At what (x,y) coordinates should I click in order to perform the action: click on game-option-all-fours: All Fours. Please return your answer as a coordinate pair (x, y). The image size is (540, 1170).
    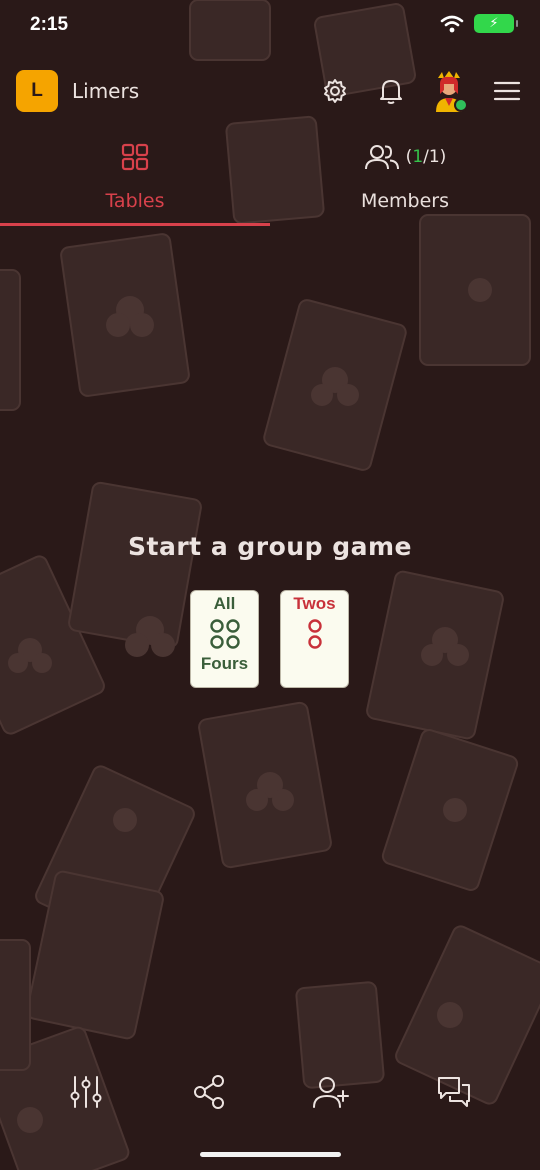
    Looking at the image, I should click on (224, 639).